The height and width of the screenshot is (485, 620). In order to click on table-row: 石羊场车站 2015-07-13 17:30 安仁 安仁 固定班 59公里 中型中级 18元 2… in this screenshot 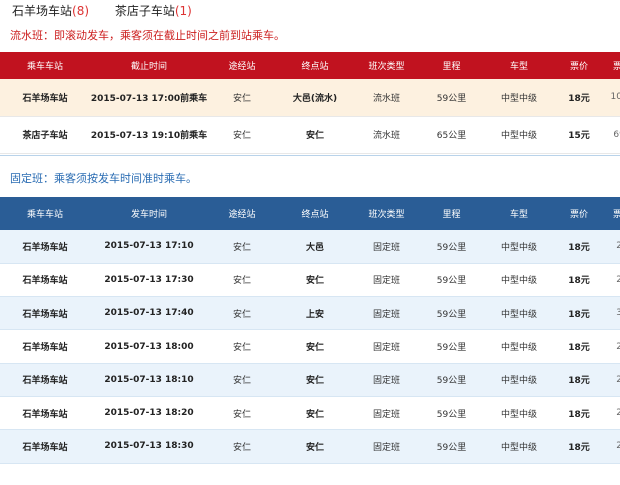, I will do `click(310, 280)`.